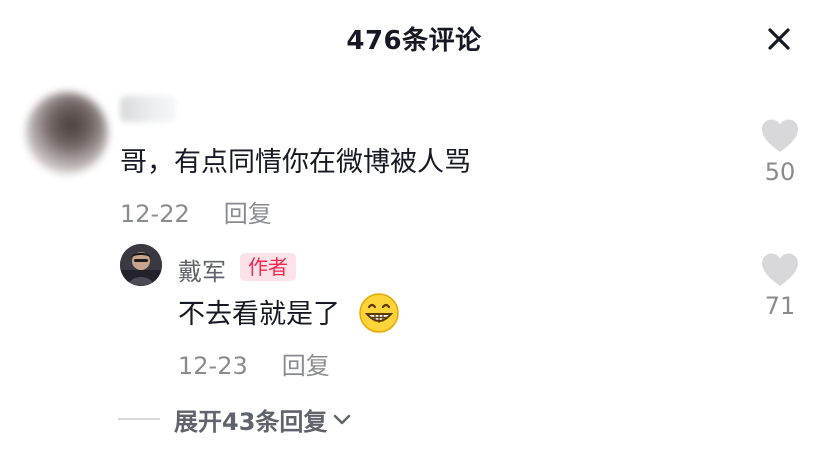 The image size is (828, 466). What do you see at coordinates (139, 419) in the screenshot?
I see `expand-divider` at bounding box center [139, 419].